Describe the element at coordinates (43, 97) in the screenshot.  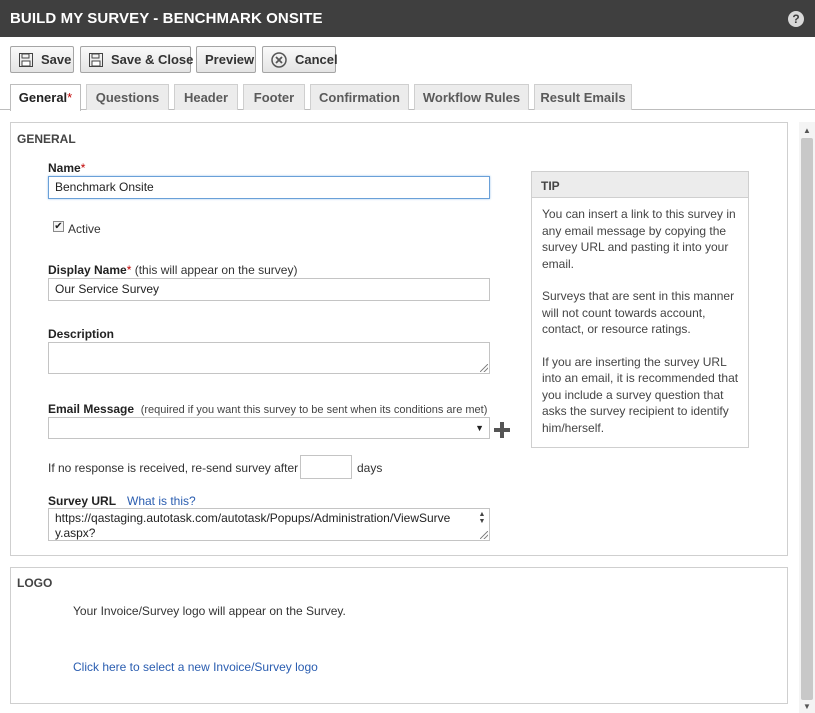
I see `tab-label: General` at that location.